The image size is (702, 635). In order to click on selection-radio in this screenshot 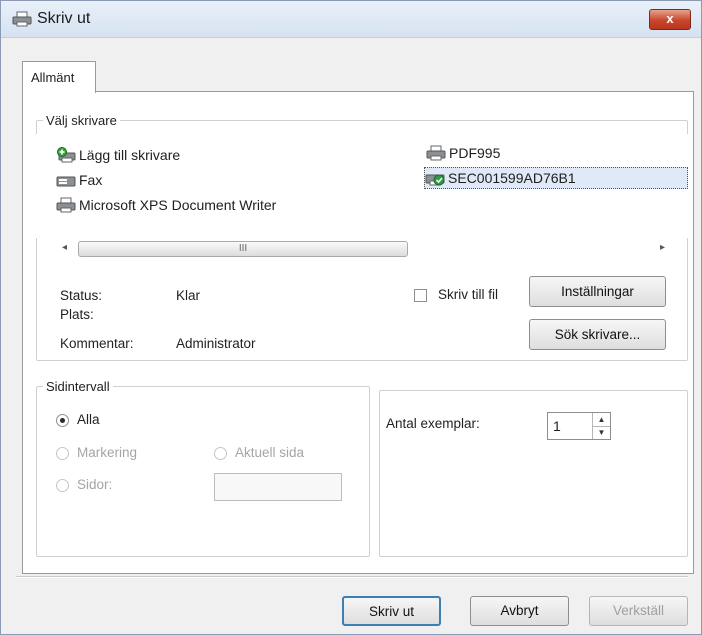, I will do `click(62, 453)`.